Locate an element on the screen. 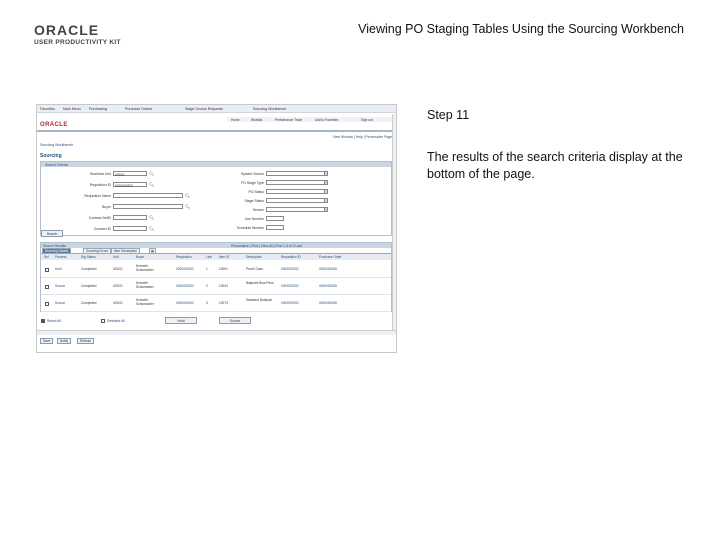  oracle-upk-logo: ORACLE USER PRODUCTIVITY KIT is located at coordinates (80, 35).